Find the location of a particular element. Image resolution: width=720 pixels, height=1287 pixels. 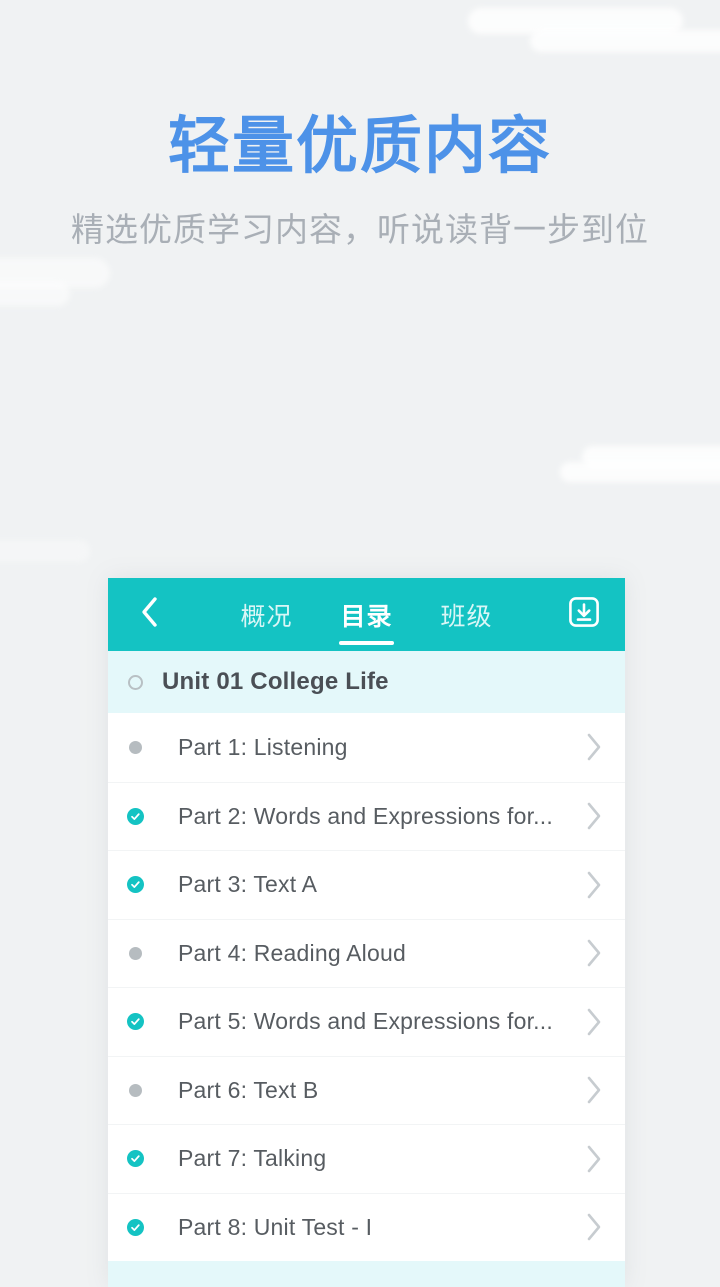

download-box-icon is located at coordinates (584, 614).